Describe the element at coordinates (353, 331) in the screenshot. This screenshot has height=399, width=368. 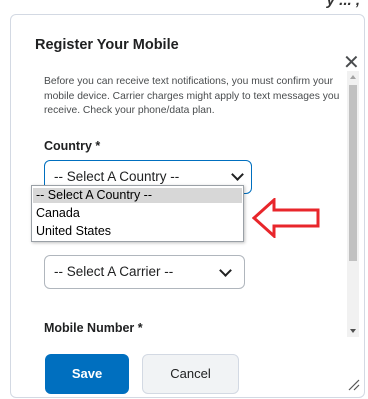
I see `scroll-down-icon` at that location.